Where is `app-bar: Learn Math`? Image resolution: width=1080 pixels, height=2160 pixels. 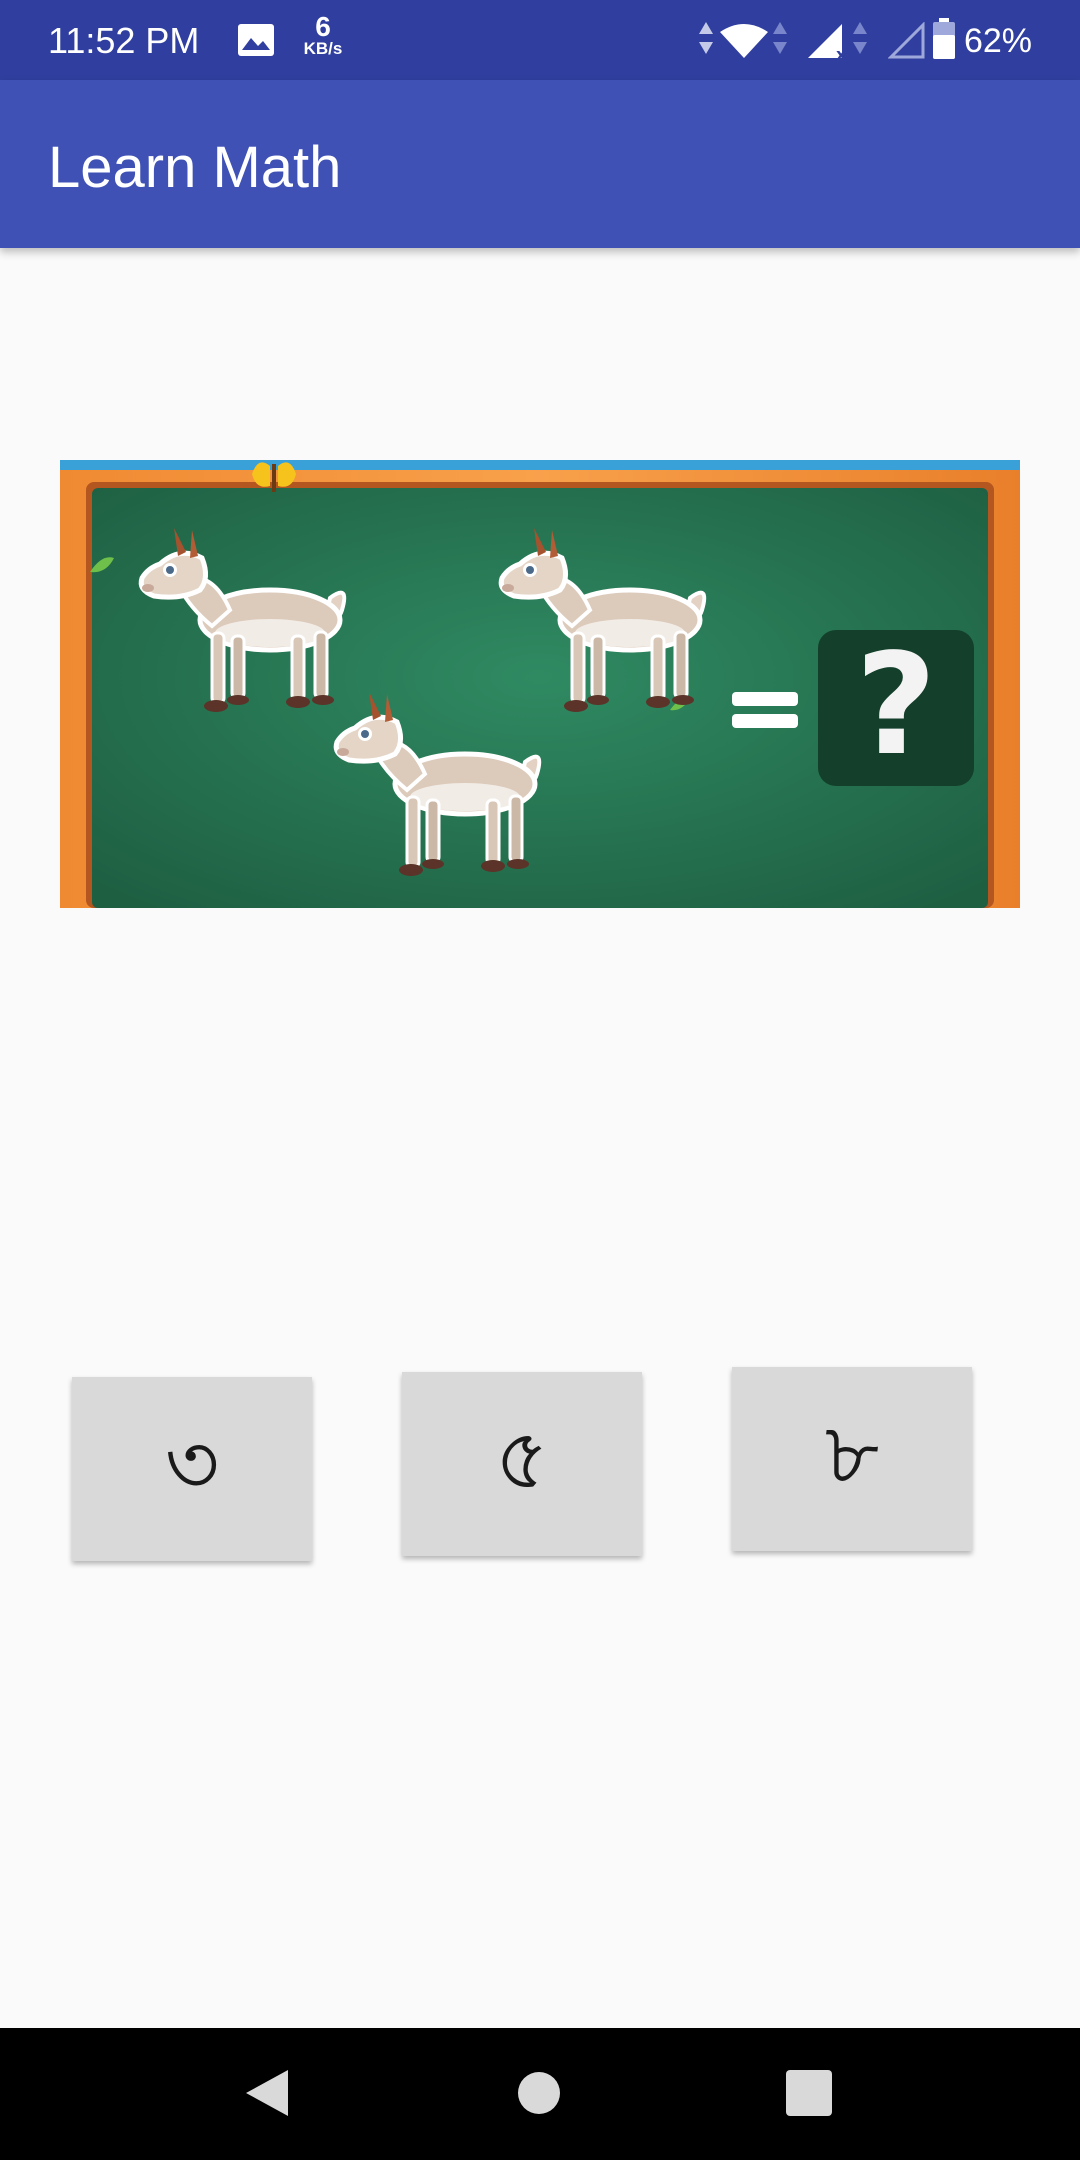
app-bar: Learn Math is located at coordinates (540, 164).